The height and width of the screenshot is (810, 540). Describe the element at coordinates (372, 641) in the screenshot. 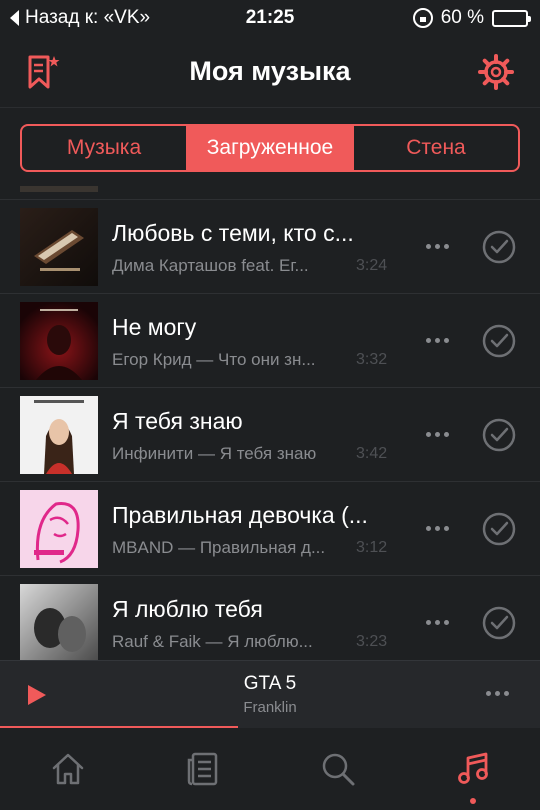

I see `track-duration: 3:23` at that location.